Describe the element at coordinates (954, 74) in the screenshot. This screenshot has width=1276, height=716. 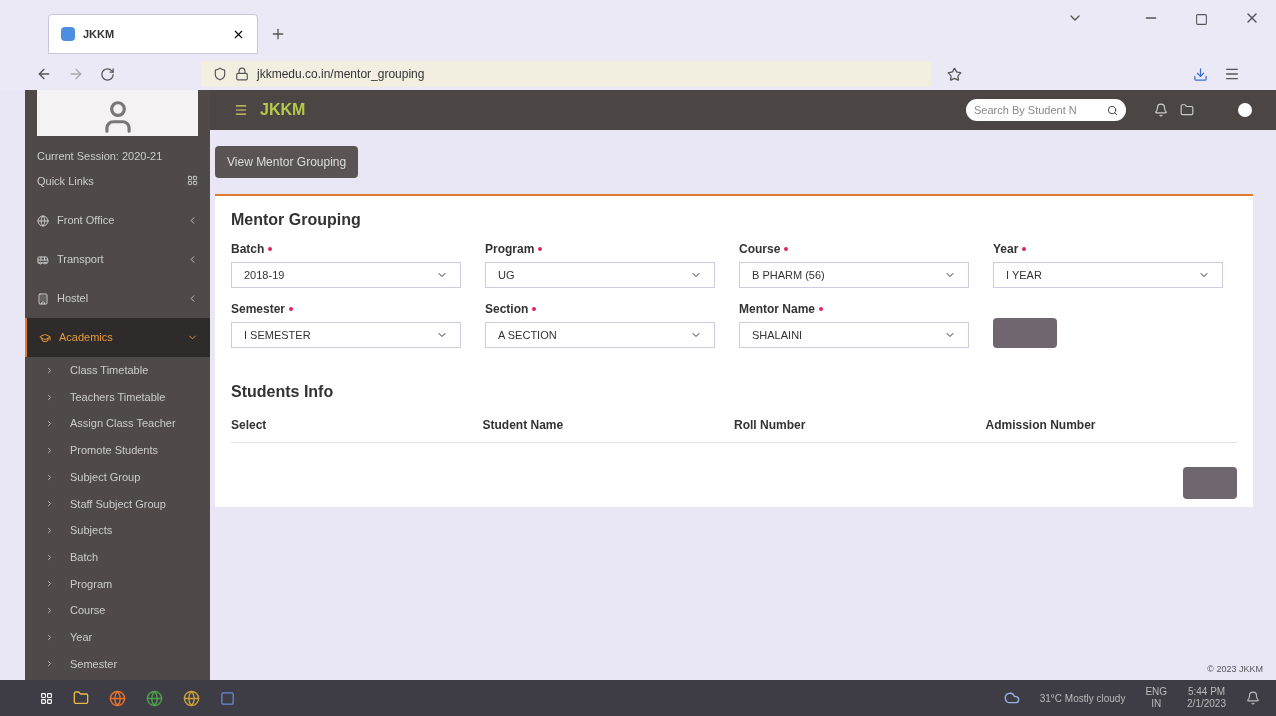
I see `bookmark-star-icon` at that location.